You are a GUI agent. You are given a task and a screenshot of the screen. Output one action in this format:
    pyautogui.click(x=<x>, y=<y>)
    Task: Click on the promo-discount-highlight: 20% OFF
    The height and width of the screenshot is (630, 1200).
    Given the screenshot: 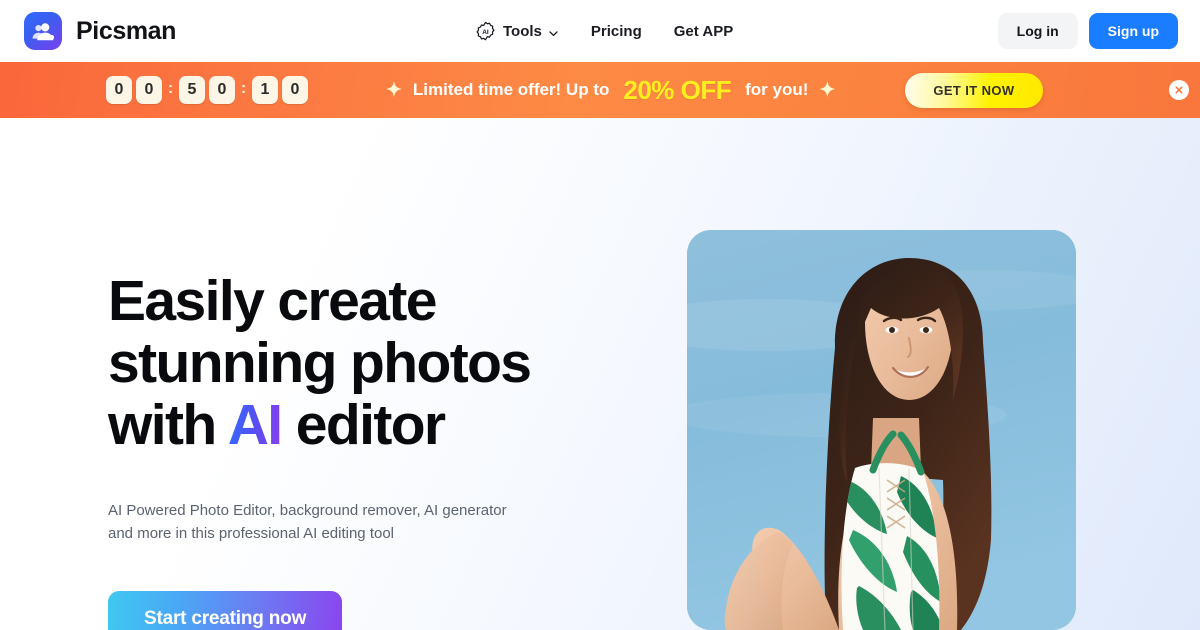 What is the action you would take?
    pyautogui.click(x=677, y=89)
    